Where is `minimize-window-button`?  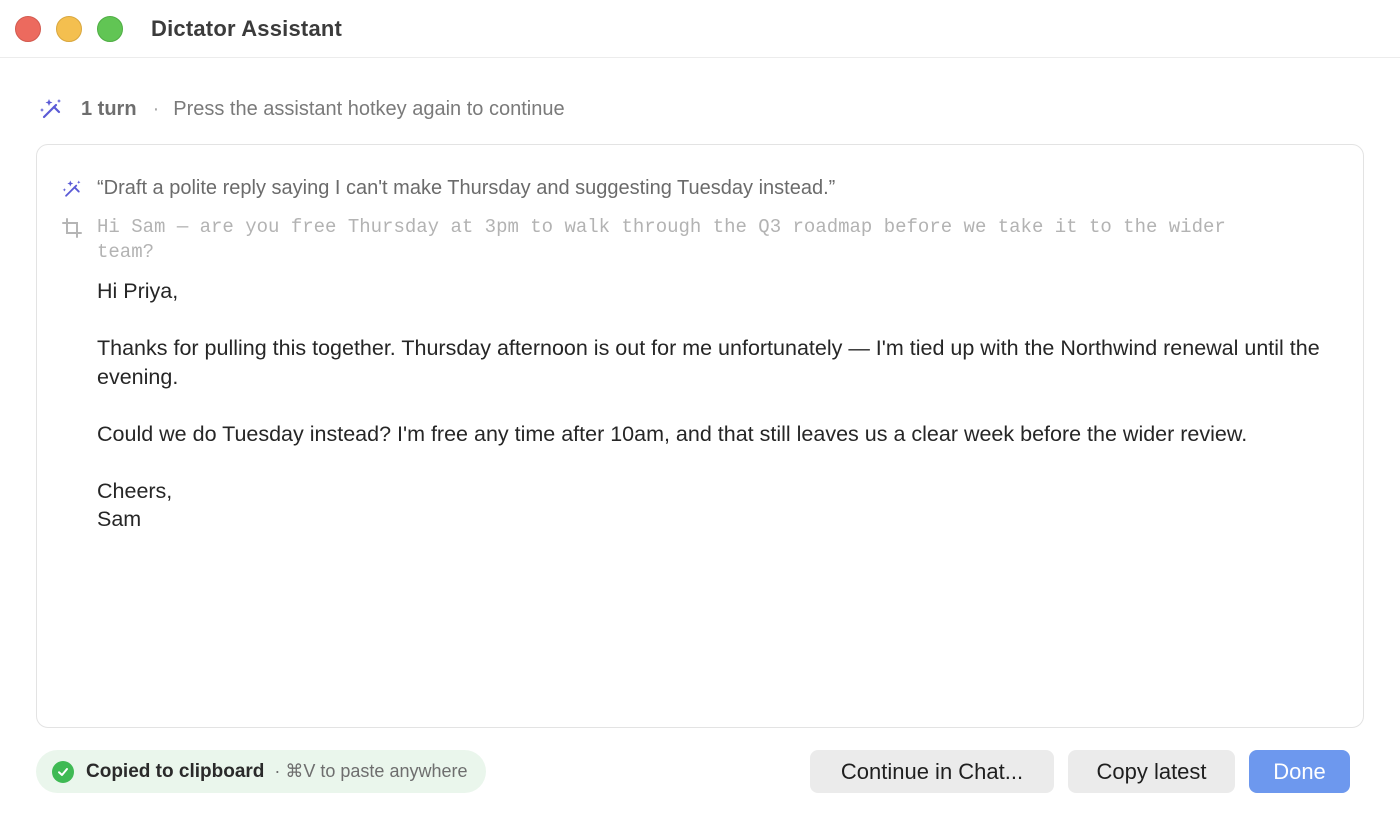 minimize-window-button is located at coordinates (69, 29).